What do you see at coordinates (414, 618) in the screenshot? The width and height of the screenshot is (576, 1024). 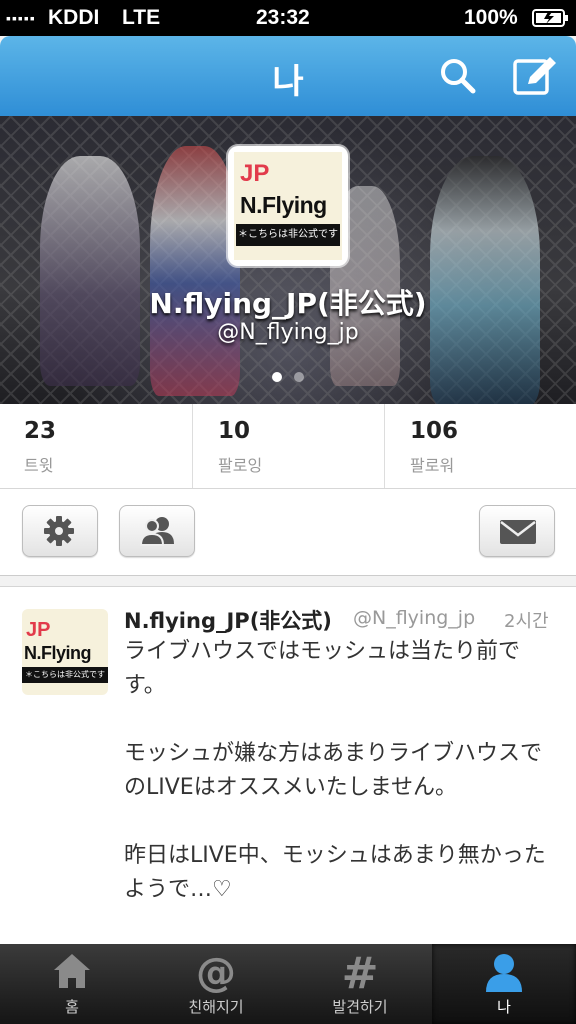 I see `tweet-author-handle: @N_flying_jp` at bounding box center [414, 618].